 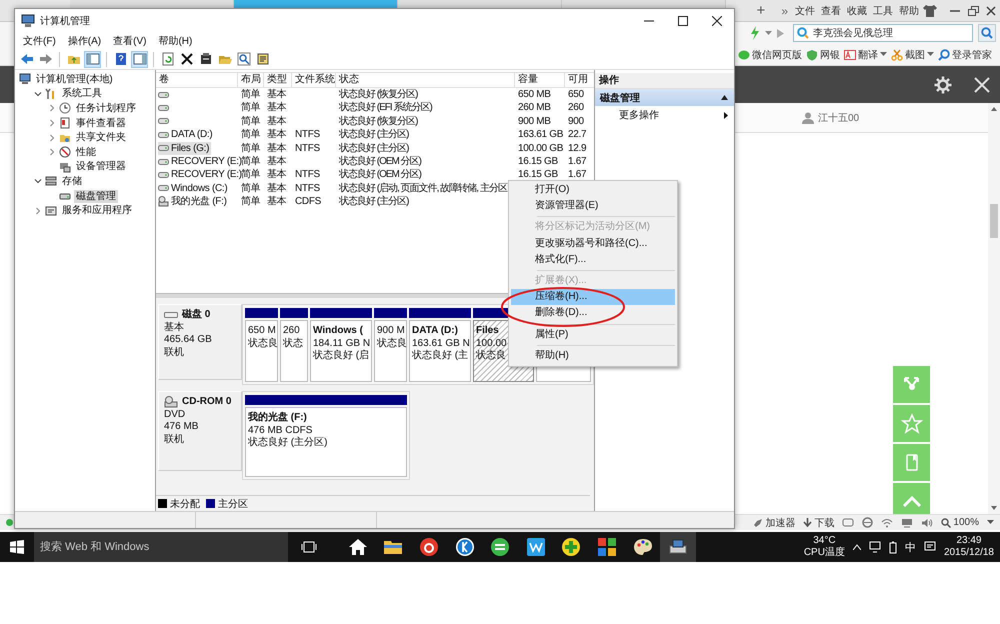 What do you see at coordinates (540, 148) in the screenshot?
I see `table-cell-text: 100.00 GB` at bounding box center [540, 148].